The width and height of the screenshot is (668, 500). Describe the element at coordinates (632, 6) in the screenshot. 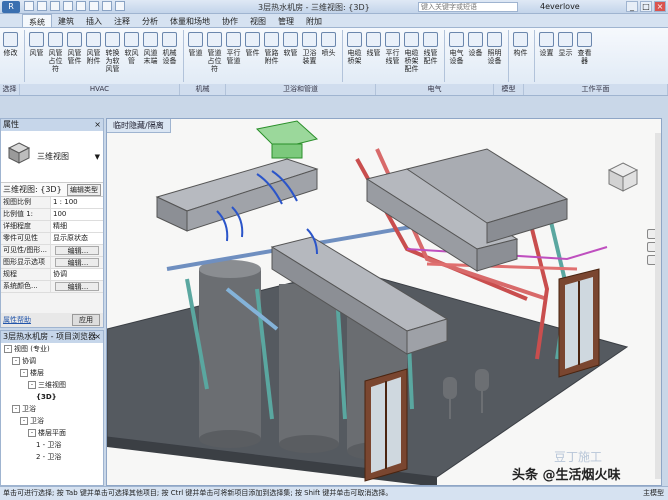

I see `minimize-button: _` at that location.